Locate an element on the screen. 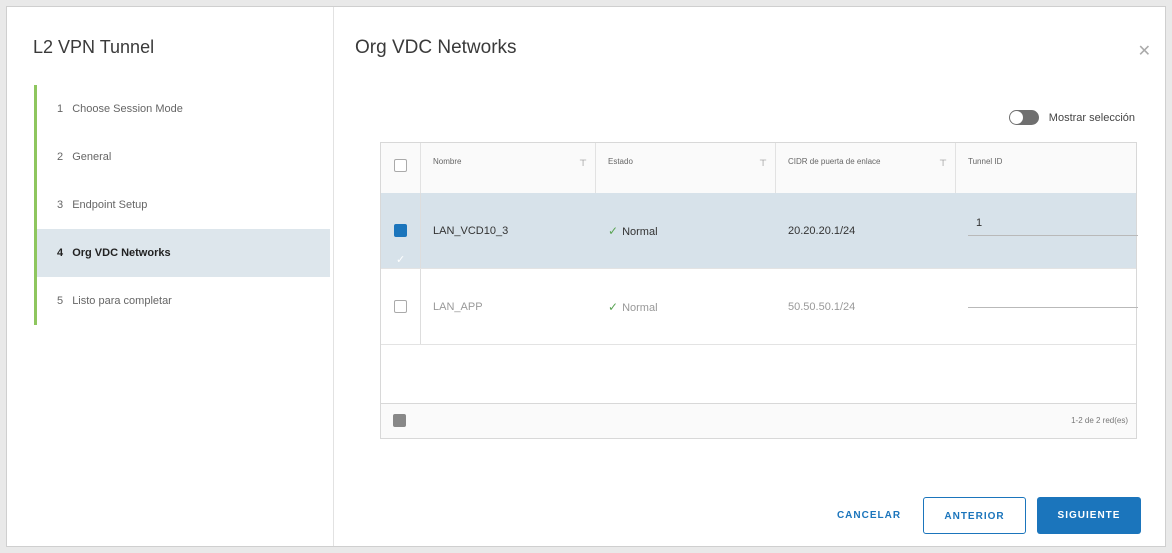  step-org-vdc-networks: 4 Org VDC Networks is located at coordinates (183, 253).